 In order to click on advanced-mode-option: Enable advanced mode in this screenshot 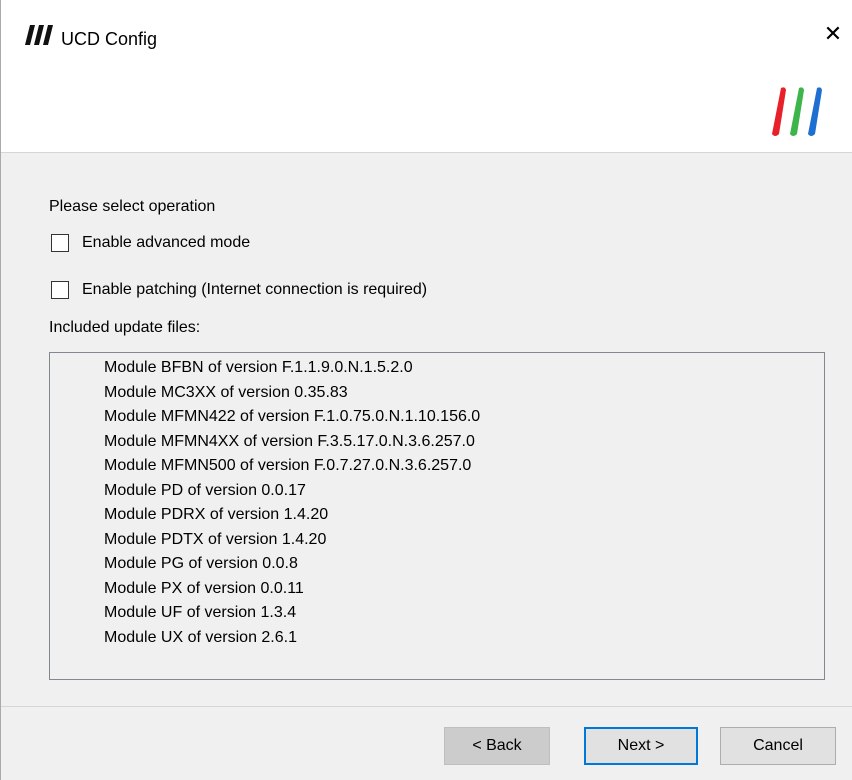, I will do `click(150, 243)`.